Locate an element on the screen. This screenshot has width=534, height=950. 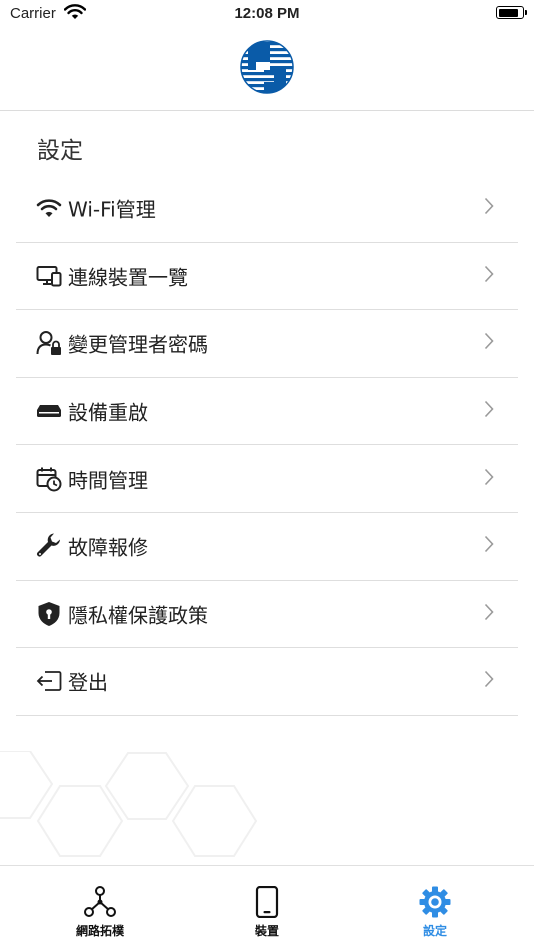
menu-item-label: 隱私權保護政策 is located at coordinates (138, 615).